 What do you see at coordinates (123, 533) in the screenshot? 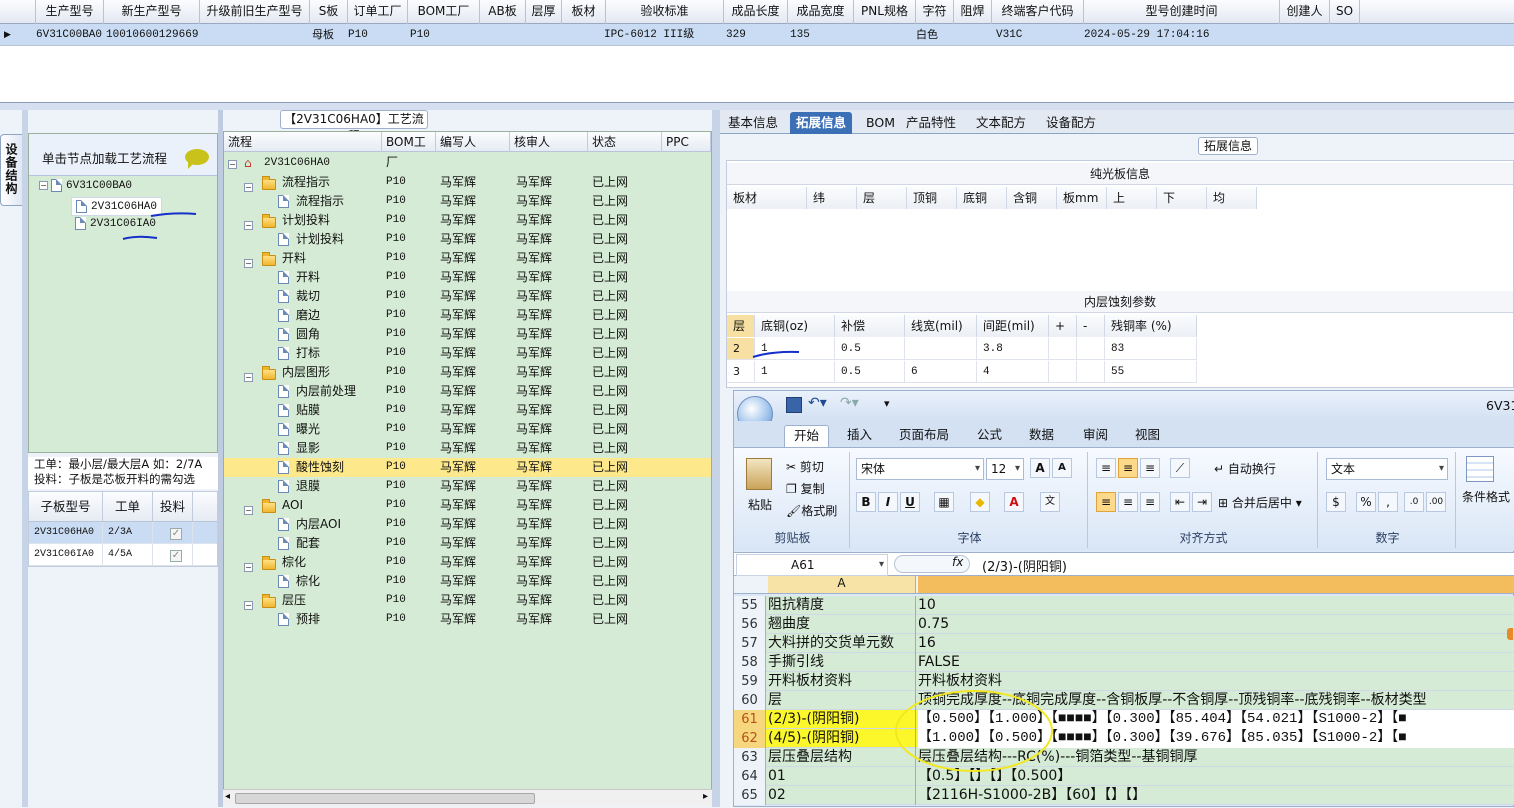
I see `table-row: 2V31C06HA0 2/3A ✓` at bounding box center [123, 533].